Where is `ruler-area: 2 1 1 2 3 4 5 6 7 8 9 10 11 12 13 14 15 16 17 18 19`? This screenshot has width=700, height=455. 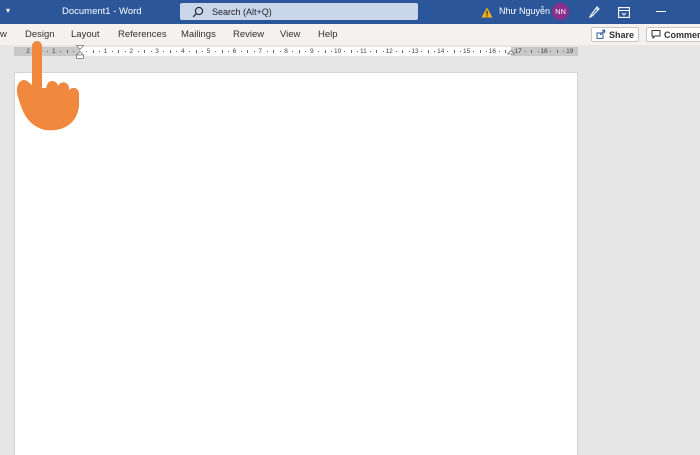
ruler-area: 2 1 1 2 3 4 5 6 7 8 9 10 11 12 13 14 15 16 17 18 19 is located at coordinates (350, 51).